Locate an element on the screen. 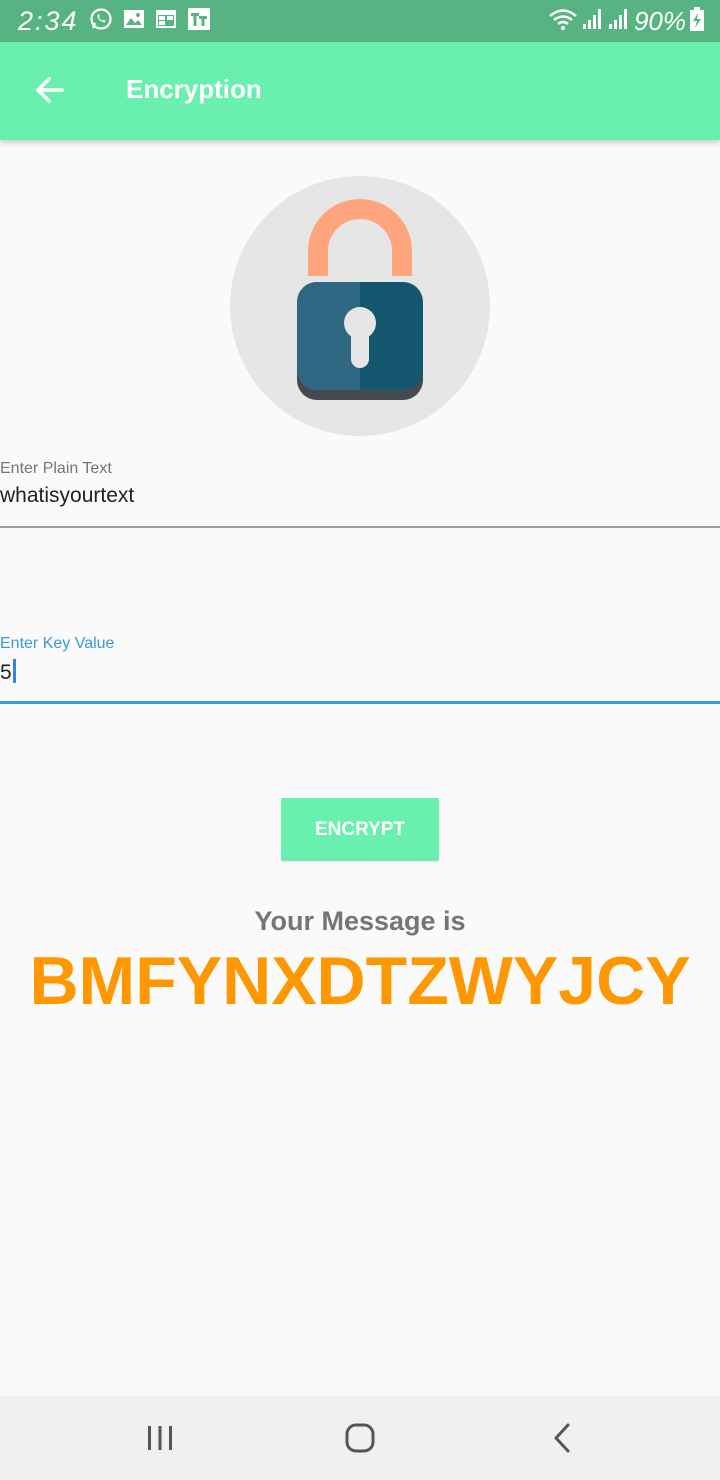 This screenshot has width=720, height=1480. page-title: Encryption is located at coordinates (194, 89).